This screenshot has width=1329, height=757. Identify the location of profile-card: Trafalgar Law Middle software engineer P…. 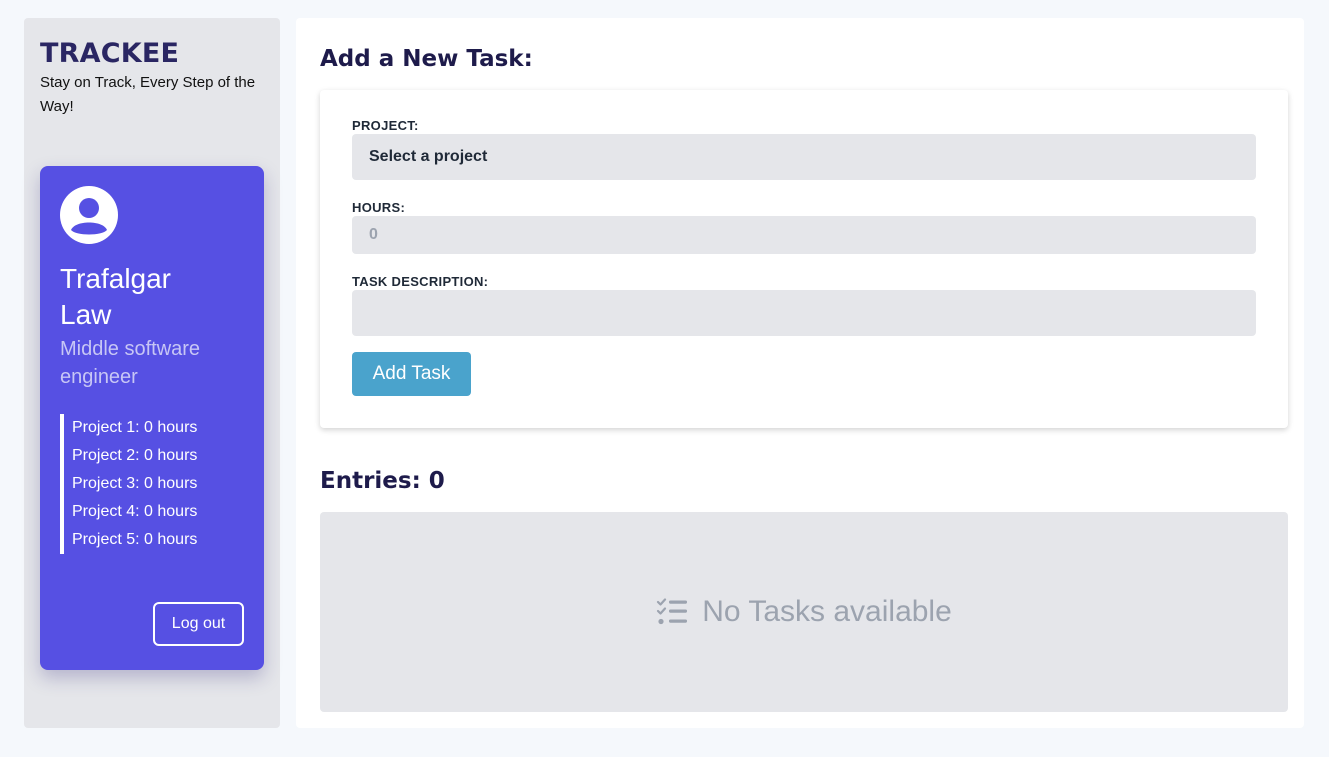
(152, 418).